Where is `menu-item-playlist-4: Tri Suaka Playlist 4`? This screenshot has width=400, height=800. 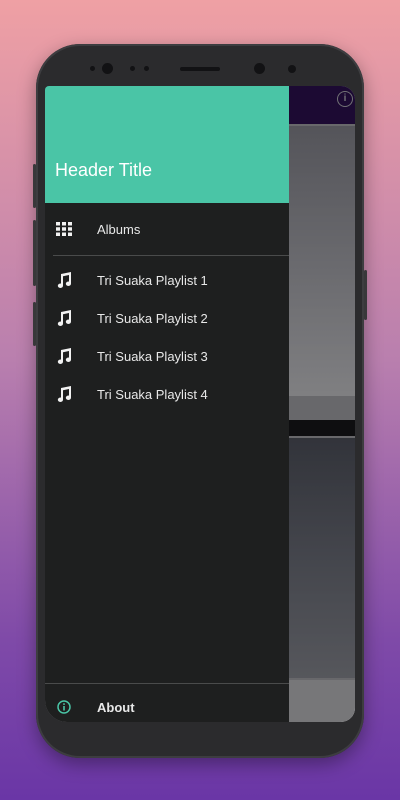 menu-item-playlist-4: Tri Suaka Playlist 4 is located at coordinates (167, 394).